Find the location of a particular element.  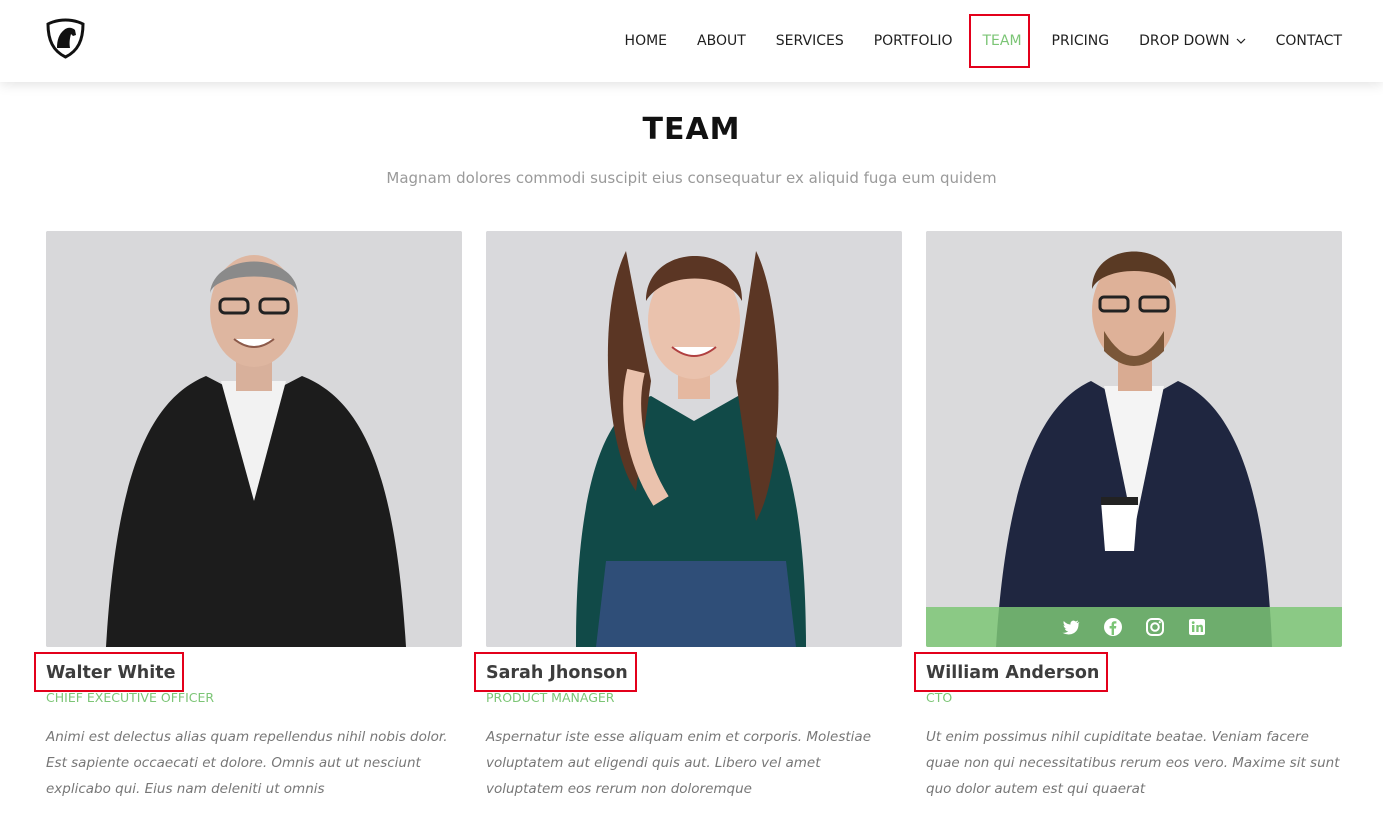

member-name: William Anderson is located at coordinates (1011, 672).